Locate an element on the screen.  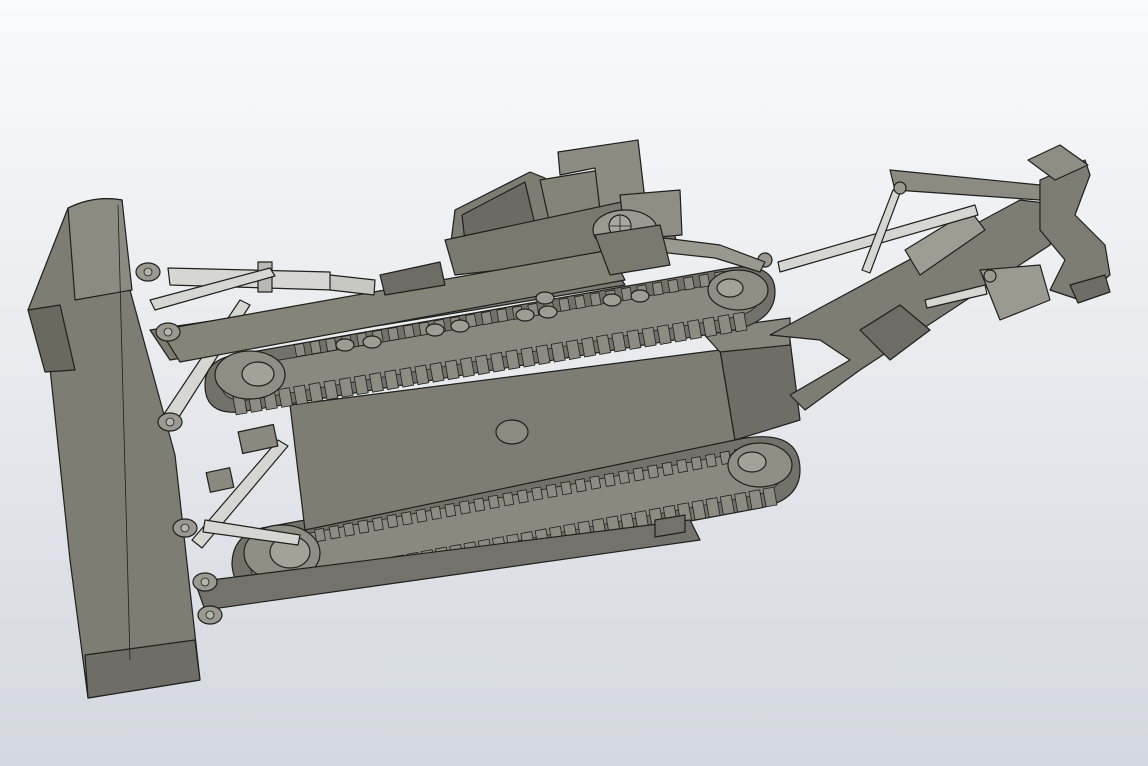
ripper-frame is located at coordinates (915, 290).